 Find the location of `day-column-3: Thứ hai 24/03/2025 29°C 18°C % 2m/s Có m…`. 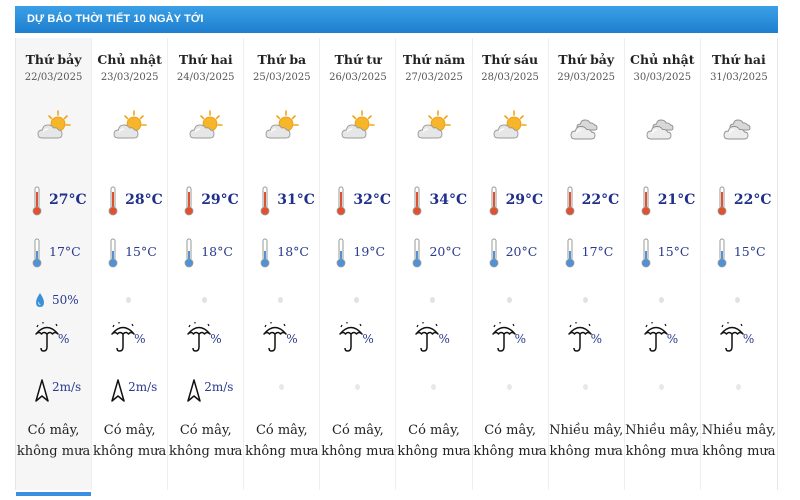

day-column-3: Thứ hai 24/03/2025 29°C 18°C % 2m/s Có m… is located at coordinates (206, 264).